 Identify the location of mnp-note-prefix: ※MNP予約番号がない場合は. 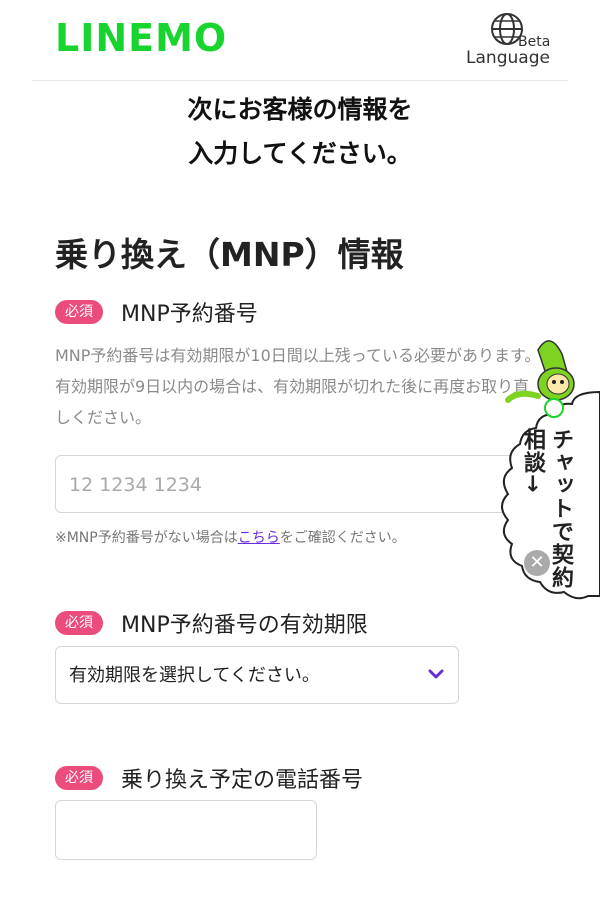
(146, 538).